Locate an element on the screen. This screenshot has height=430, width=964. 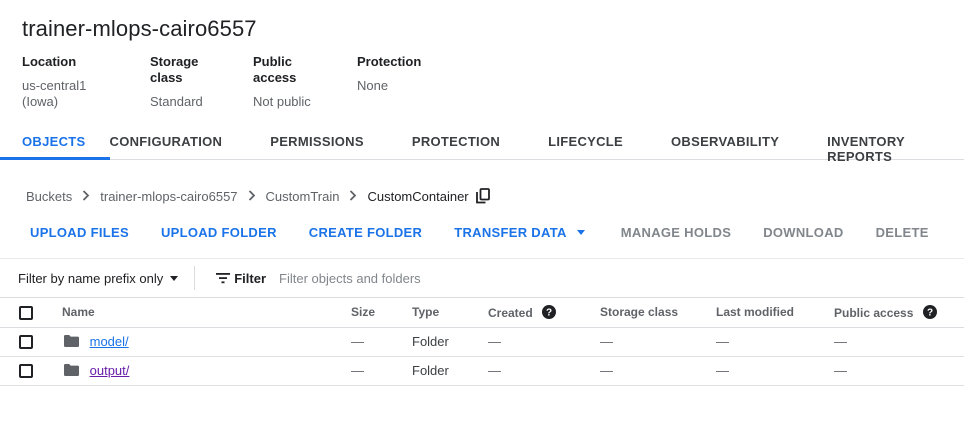
filter-button: Filter is located at coordinates (240, 278).